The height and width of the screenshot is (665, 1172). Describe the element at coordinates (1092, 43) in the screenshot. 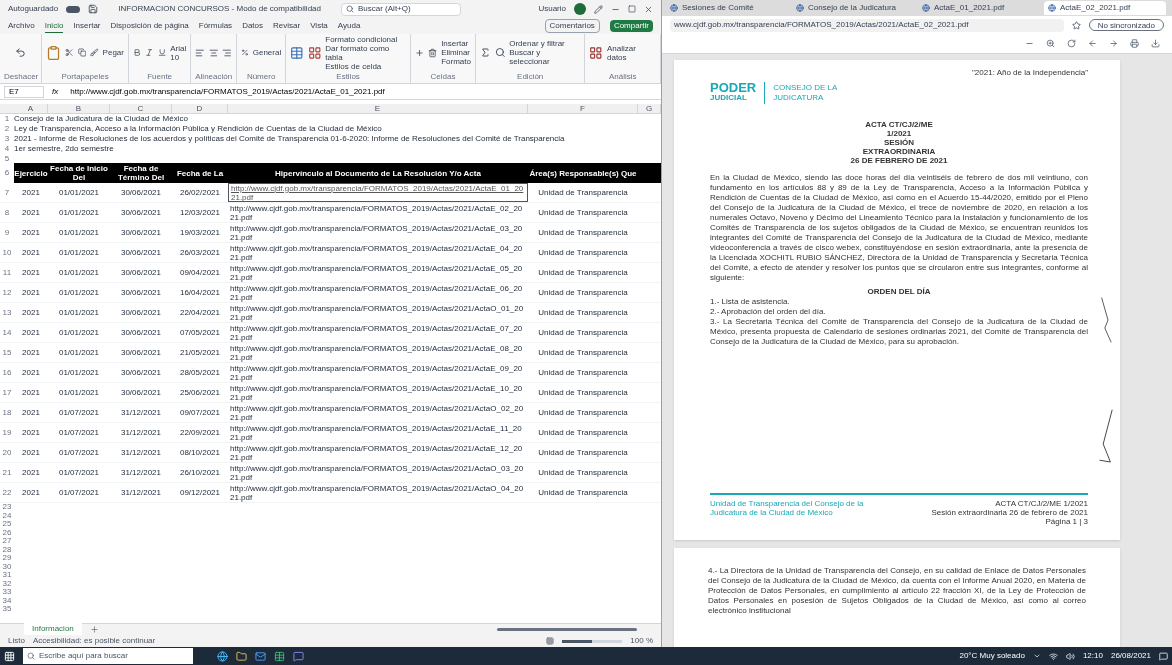

I see `back-icon` at that location.